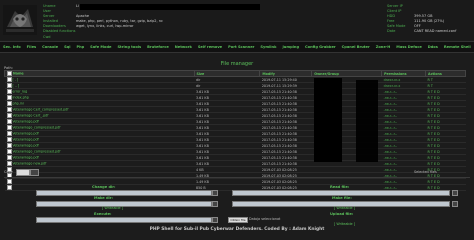 This screenshot has width=474, height=240. I want to click on upload-label: Upload file:, so click(342, 214).